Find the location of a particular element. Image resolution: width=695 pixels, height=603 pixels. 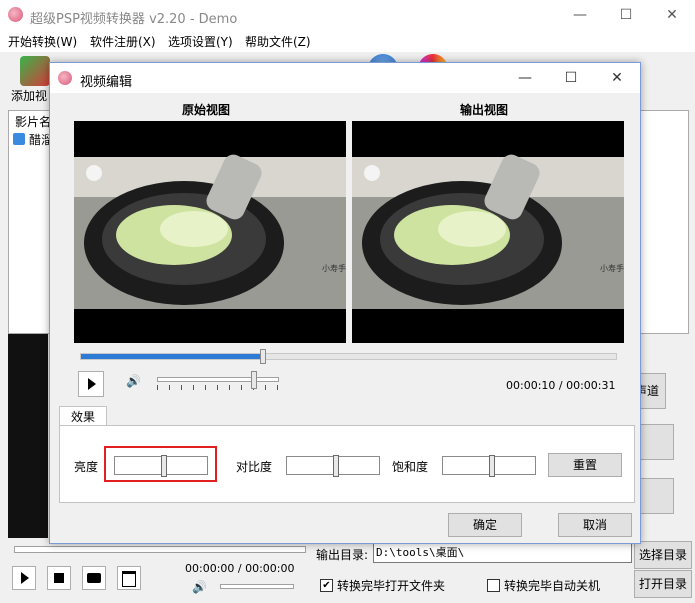

dialog-play-button is located at coordinates (91, 384).